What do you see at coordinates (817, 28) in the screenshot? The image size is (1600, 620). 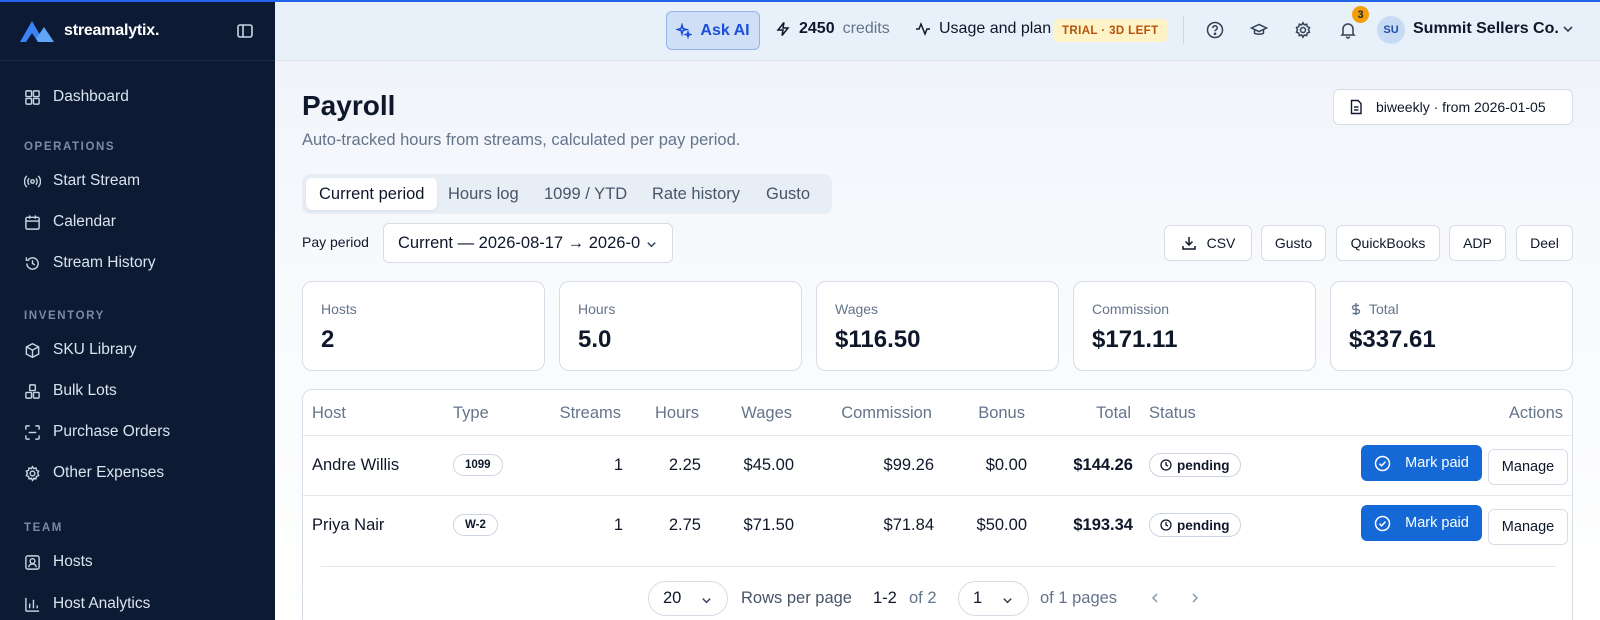 I see `credits-value: 2450` at bounding box center [817, 28].